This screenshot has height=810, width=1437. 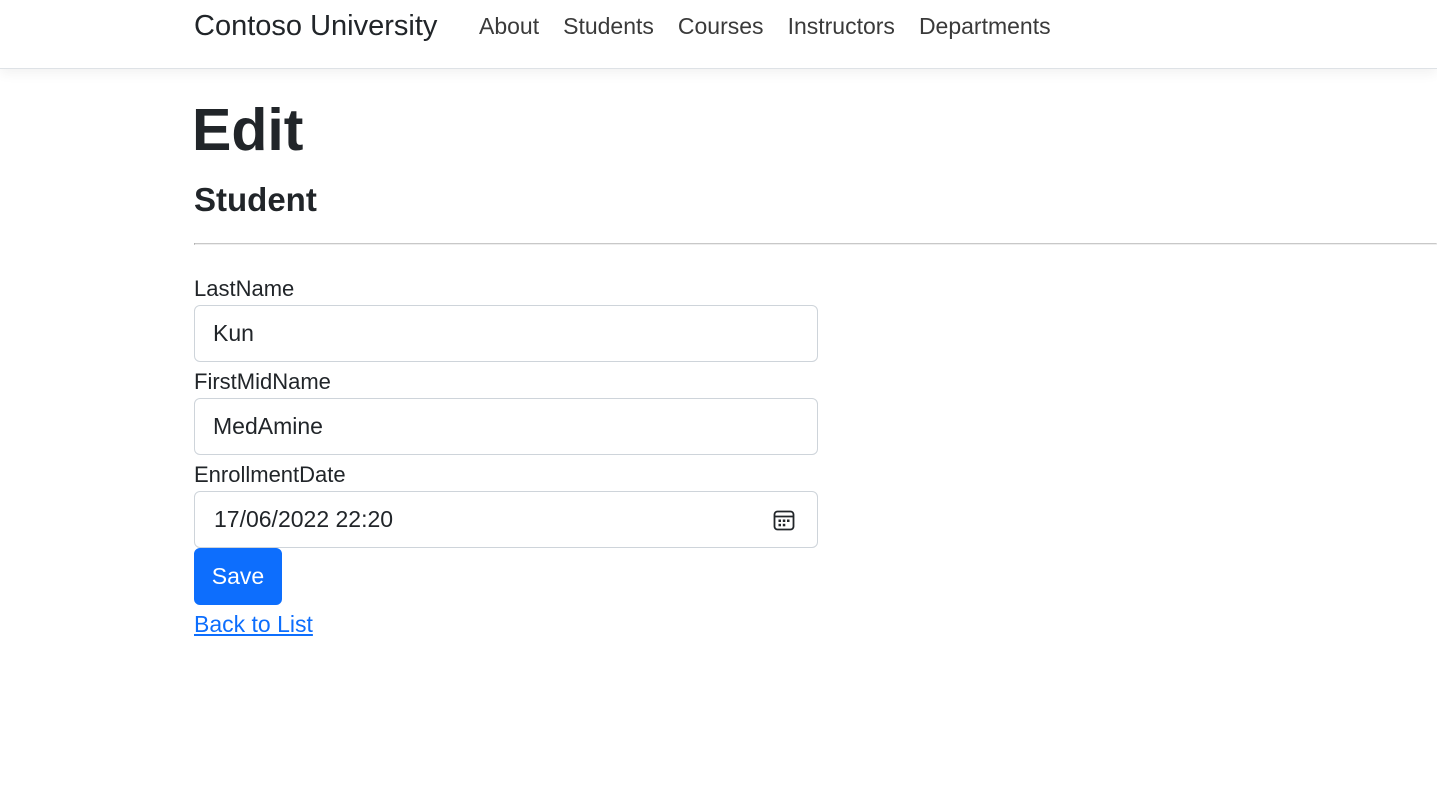 What do you see at coordinates (509, 26) in the screenshot?
I see `nav-link-about: About` at bounding box center [509, 26].